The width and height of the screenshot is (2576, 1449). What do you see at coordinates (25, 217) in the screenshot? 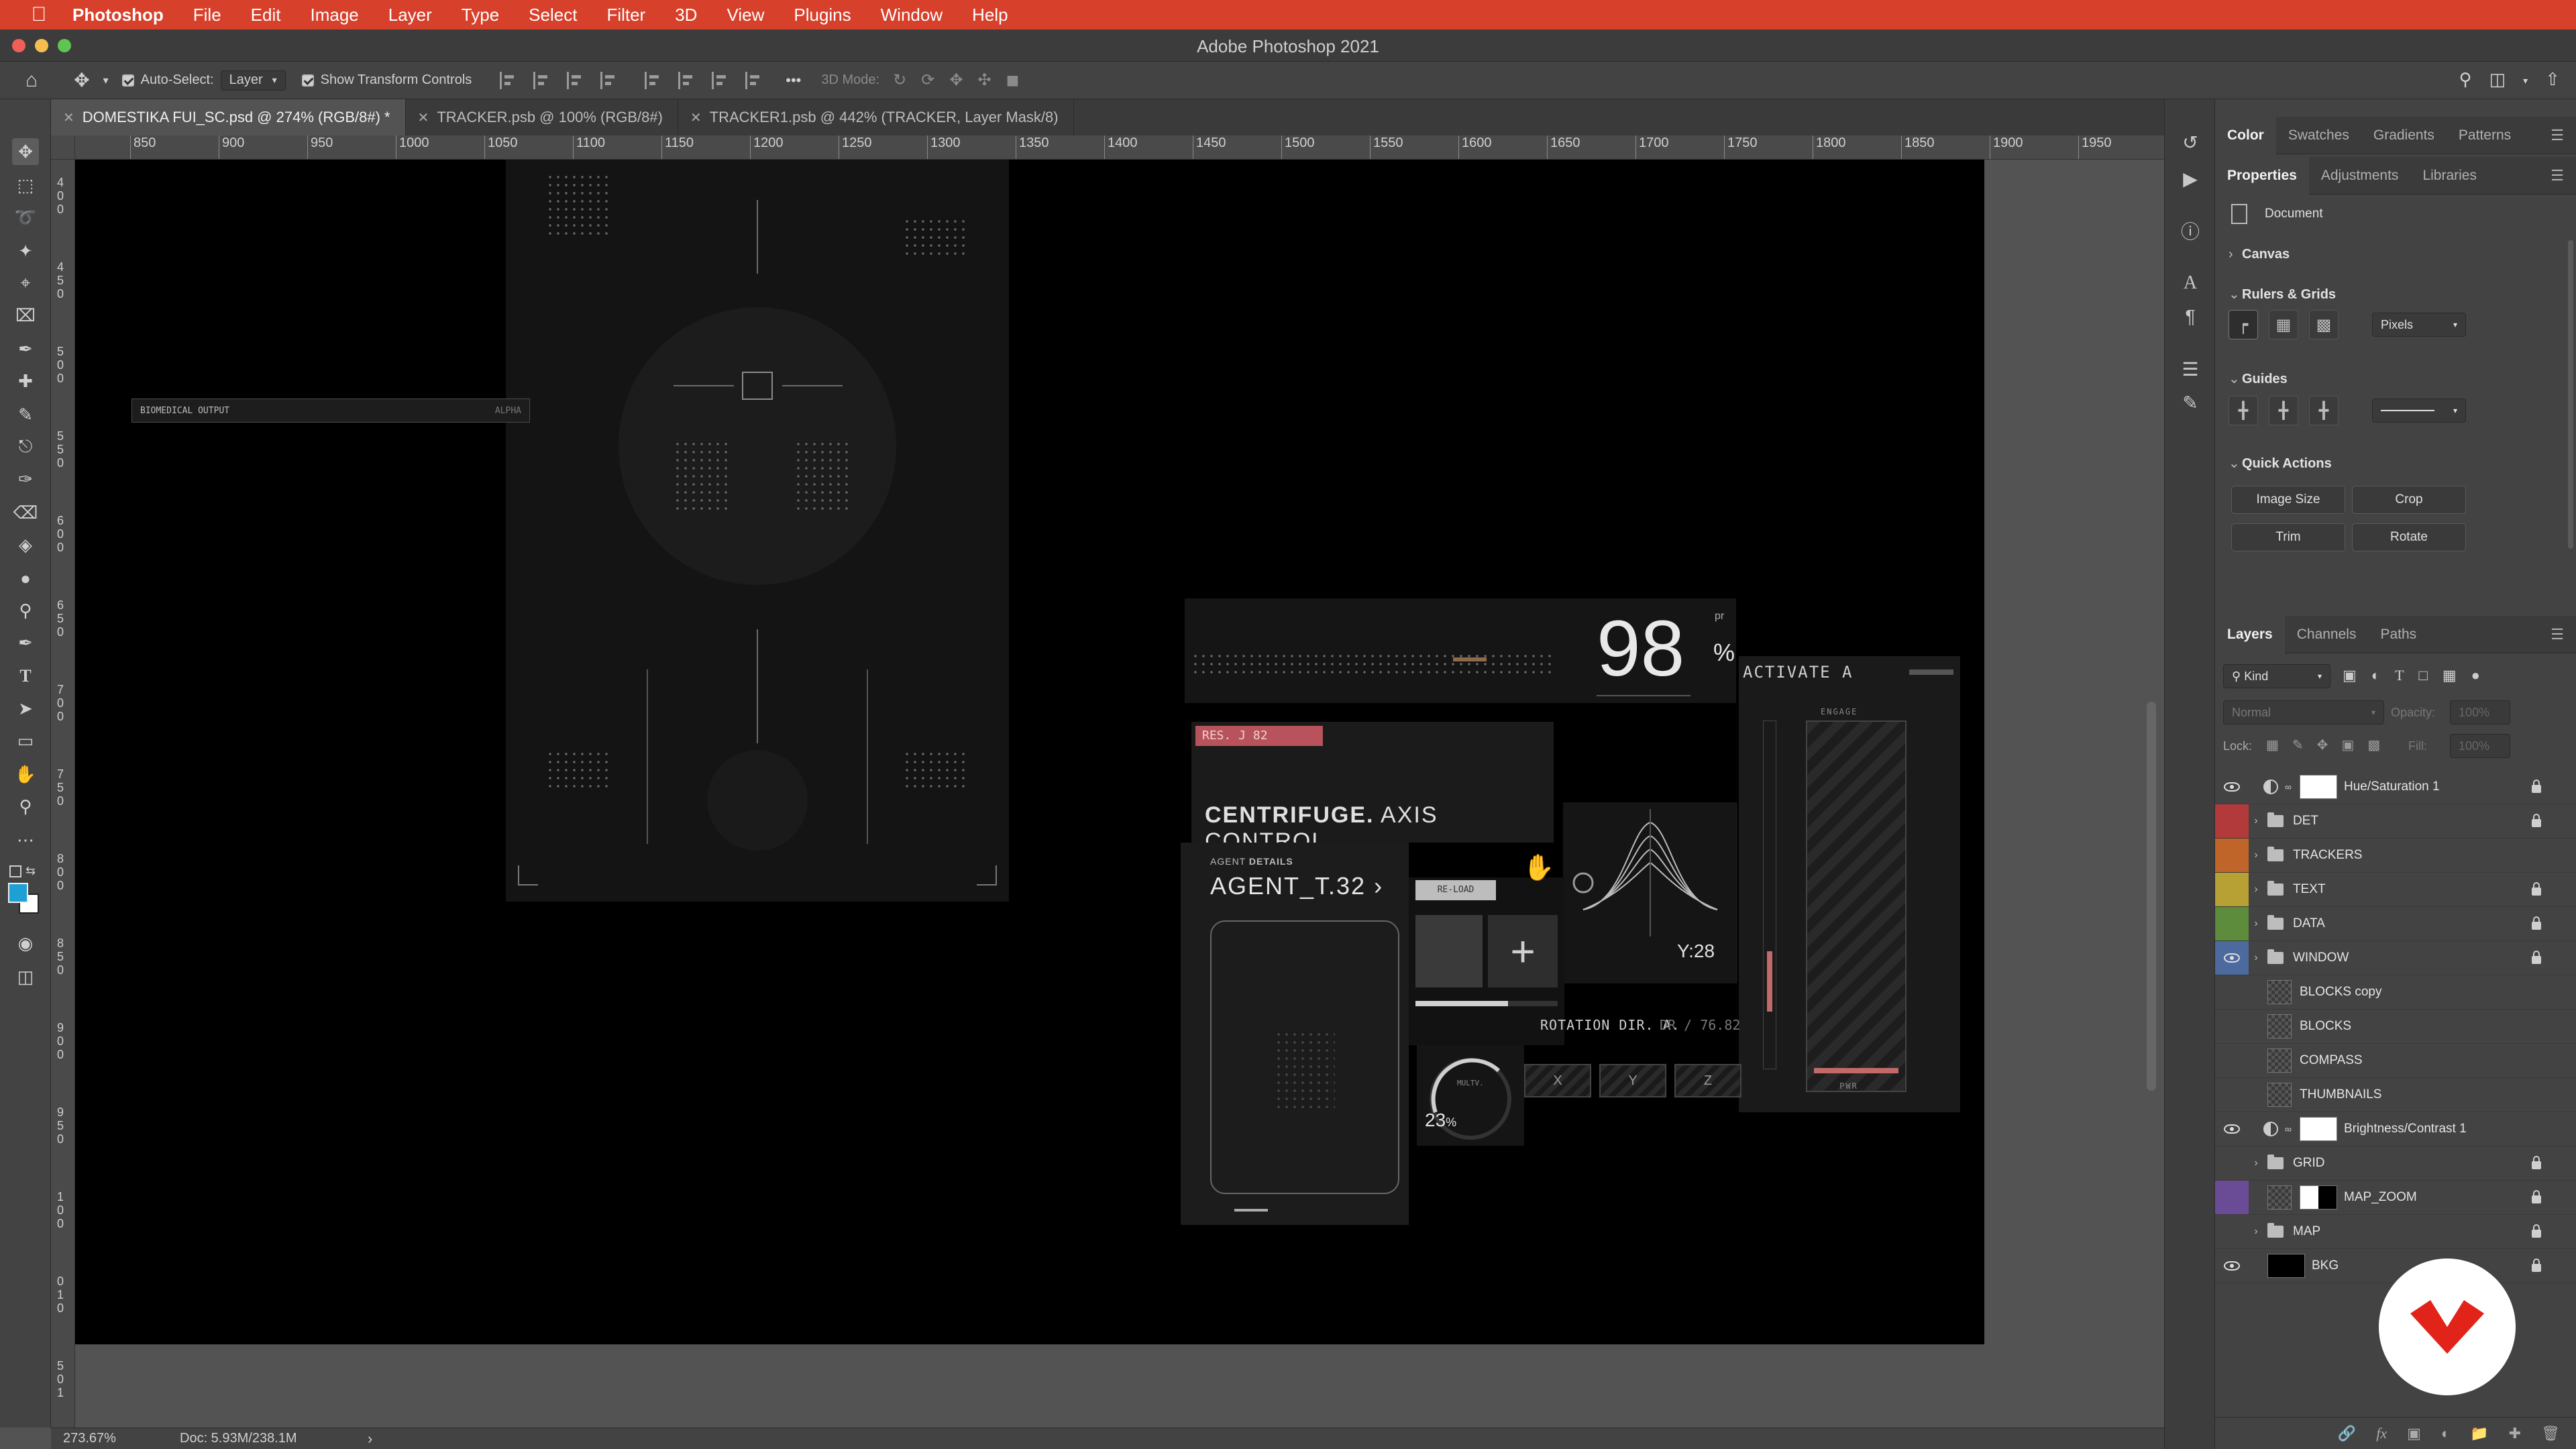
I see `lasso-tool-icon: ➰` at bounding box center [25, 217].